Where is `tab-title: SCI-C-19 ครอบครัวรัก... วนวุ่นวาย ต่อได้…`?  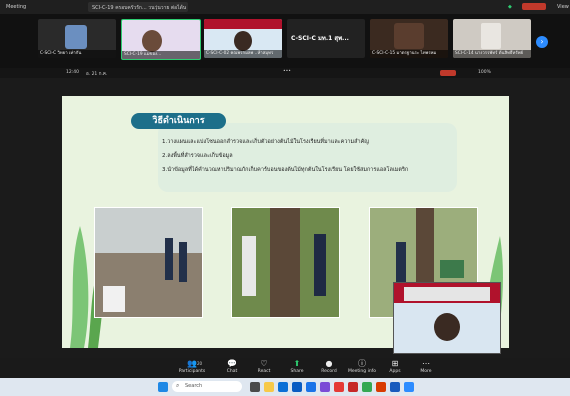 tab-title: SCI-C-19 ครอบครัวรัก... วนวุ่นวาย ต่อได้… is located at coordinates (139, 8).